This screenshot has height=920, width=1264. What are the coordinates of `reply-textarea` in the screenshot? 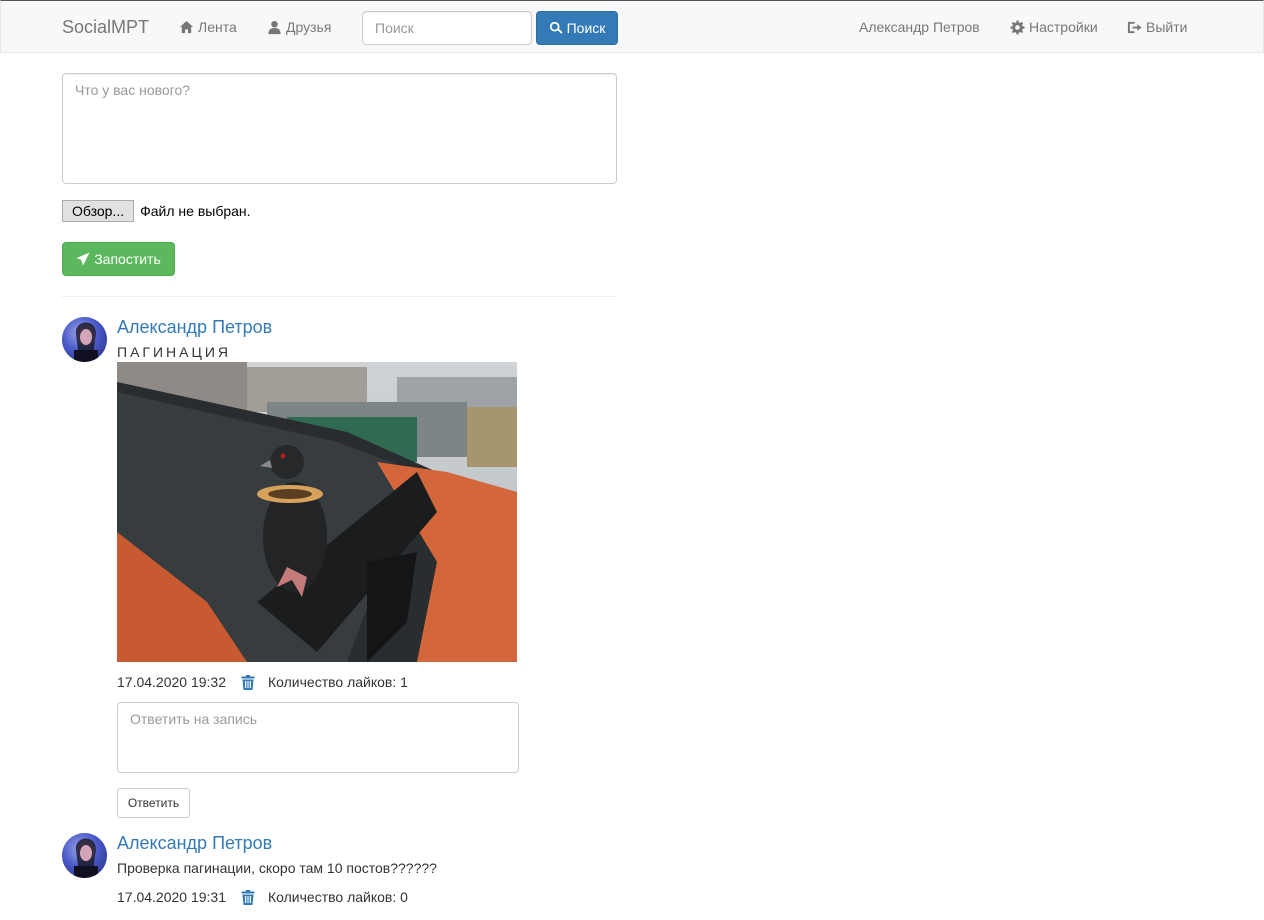 It's located at (318, 737).